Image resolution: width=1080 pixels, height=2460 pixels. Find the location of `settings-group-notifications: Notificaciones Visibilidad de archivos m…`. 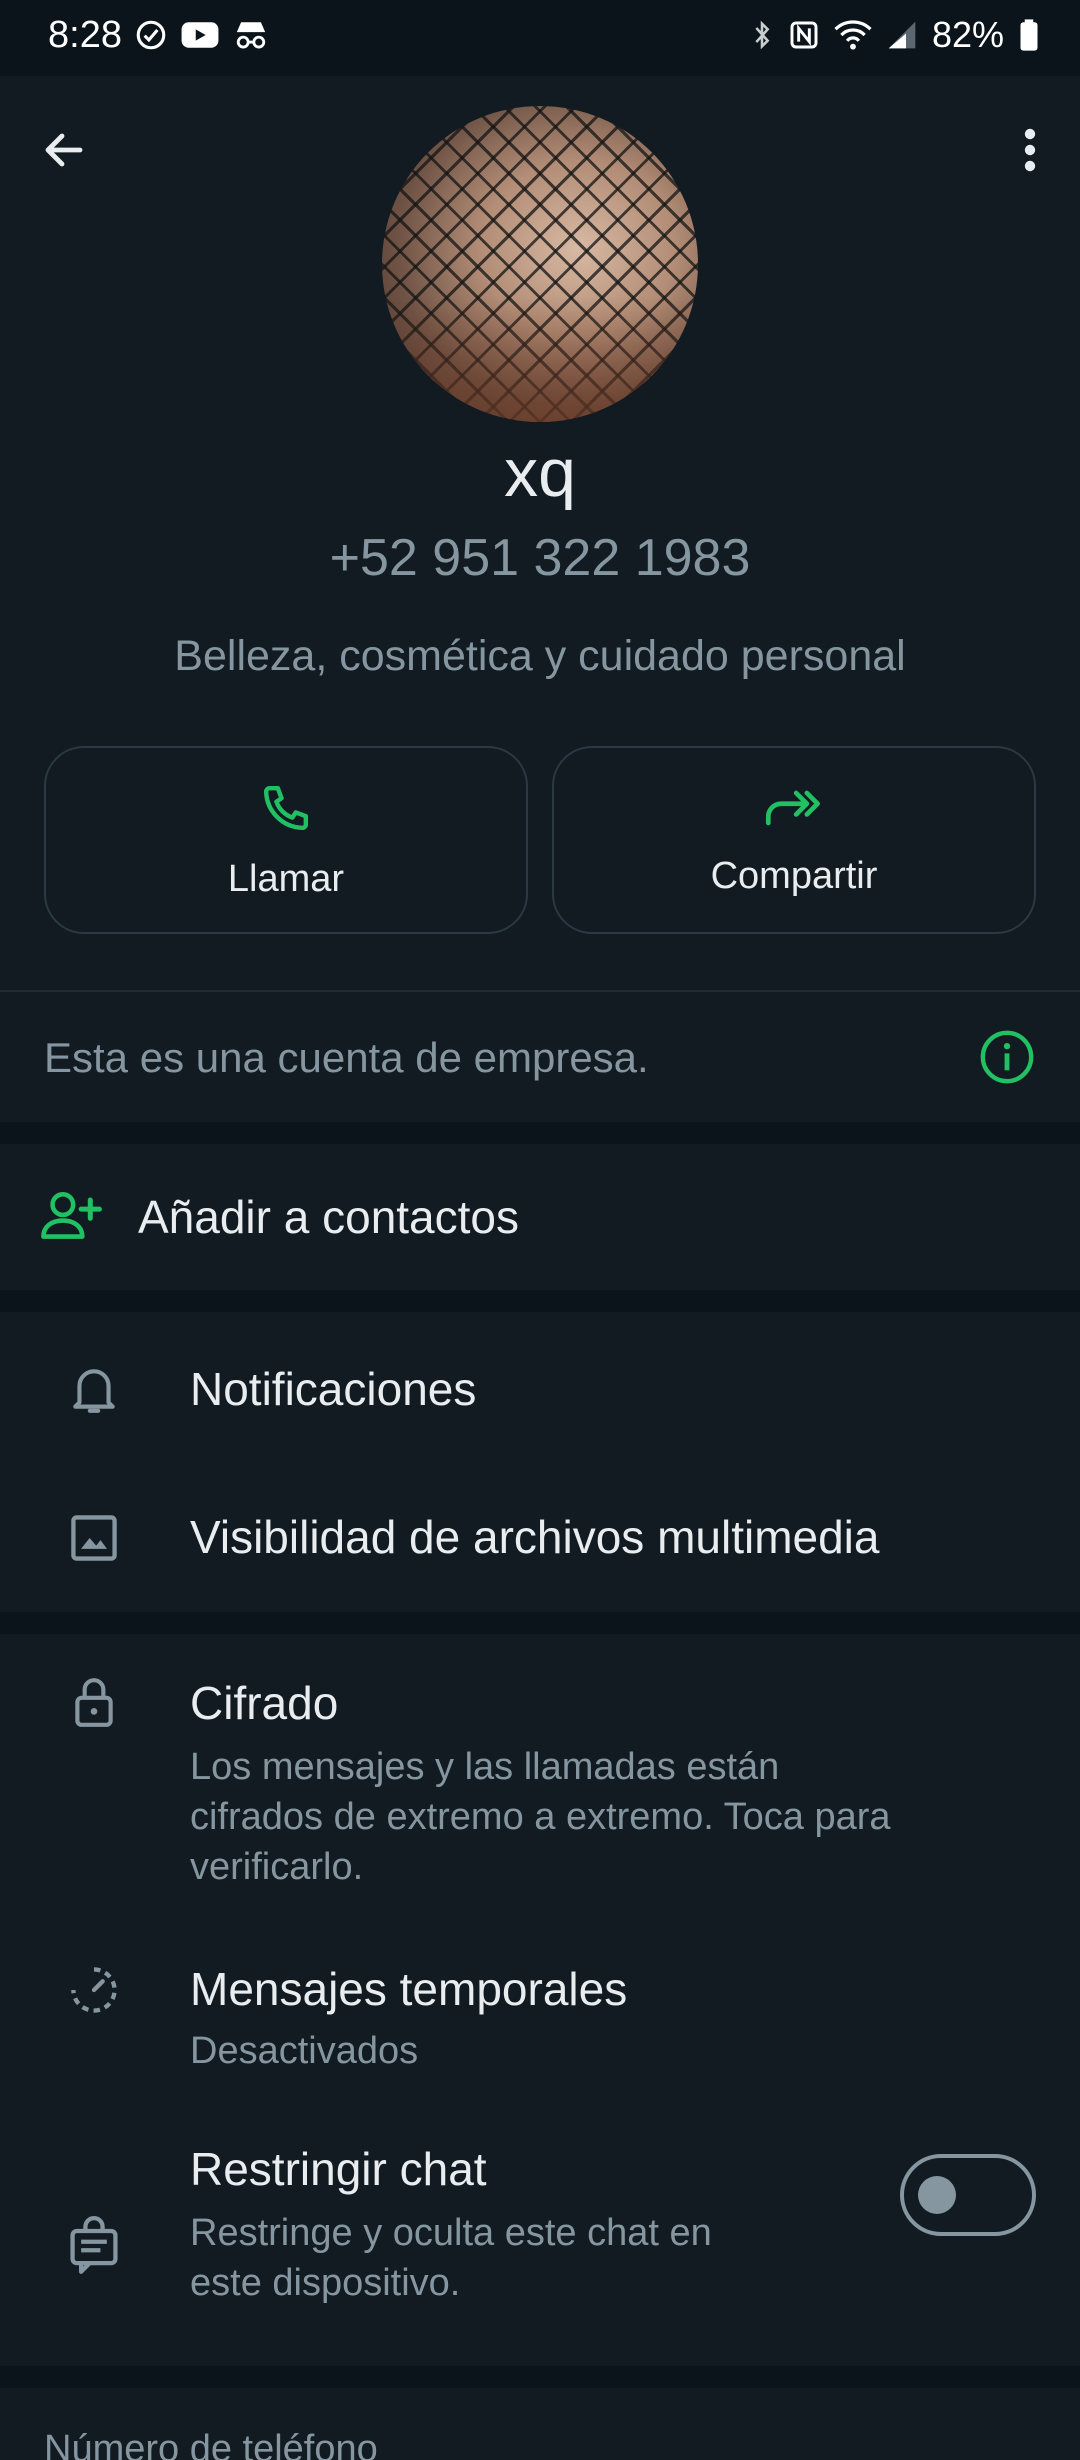

settings-group-notifications: Notificaciones Visibilidad de archivos m… is located at coordinates (540, 1462).